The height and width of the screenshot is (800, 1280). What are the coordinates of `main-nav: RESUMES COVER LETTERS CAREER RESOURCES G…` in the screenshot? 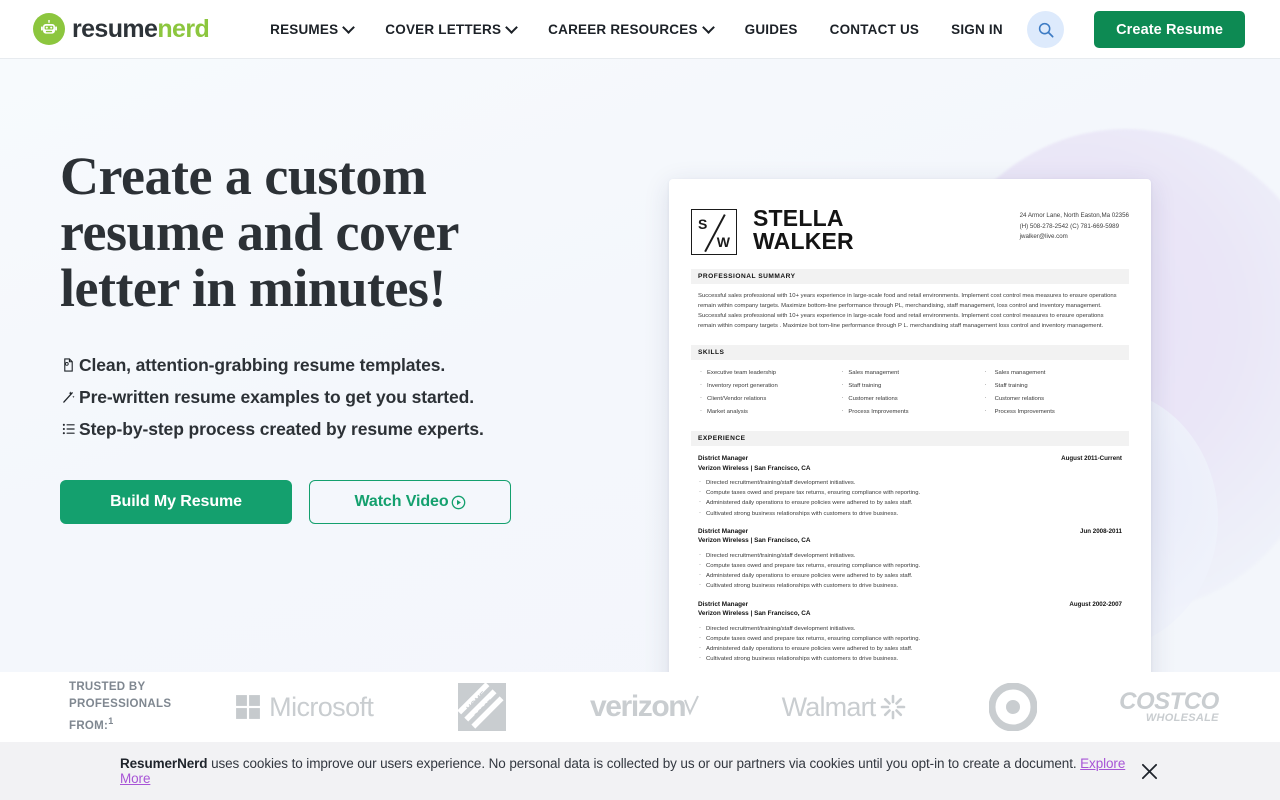 It's located at (636, 29).